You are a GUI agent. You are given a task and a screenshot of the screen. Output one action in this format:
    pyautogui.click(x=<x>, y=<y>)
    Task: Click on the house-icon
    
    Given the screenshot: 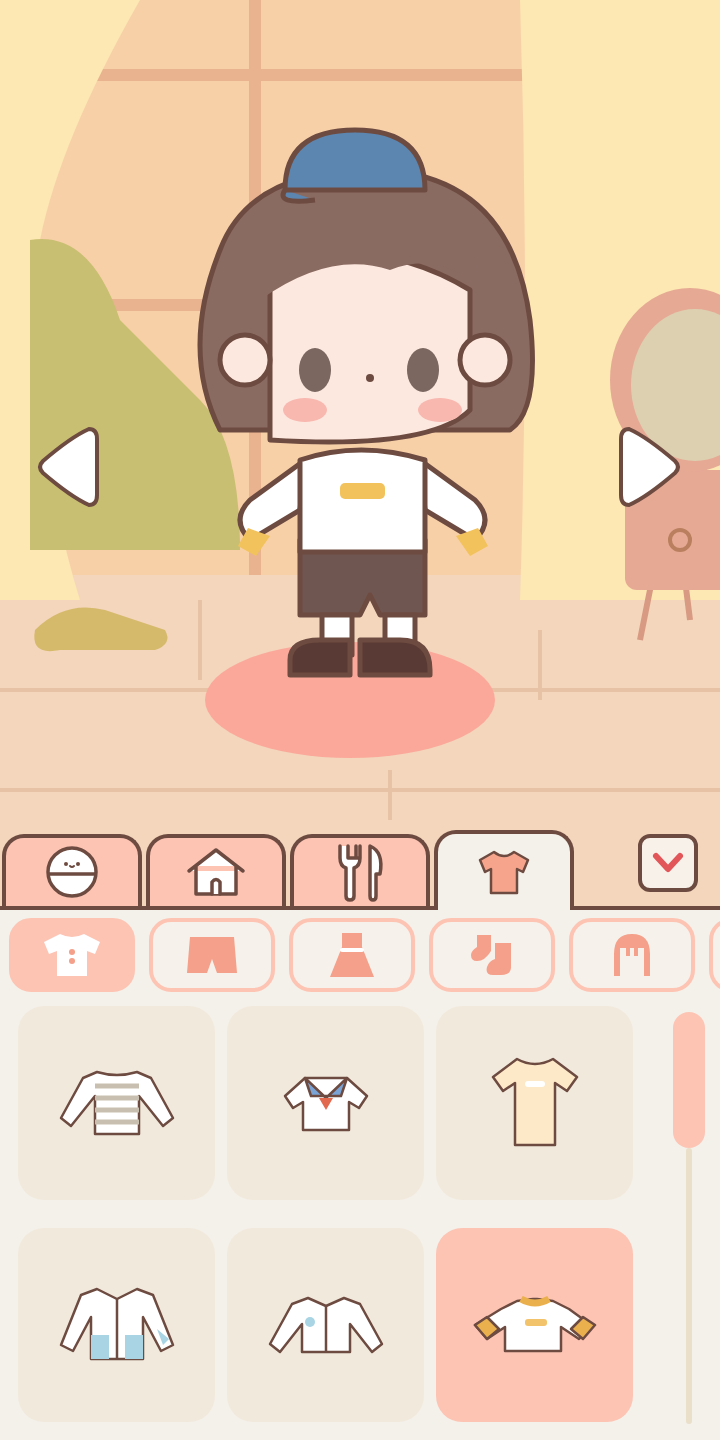 What is the action you would take?
    pyautogui.click(x=216, y=872)
    